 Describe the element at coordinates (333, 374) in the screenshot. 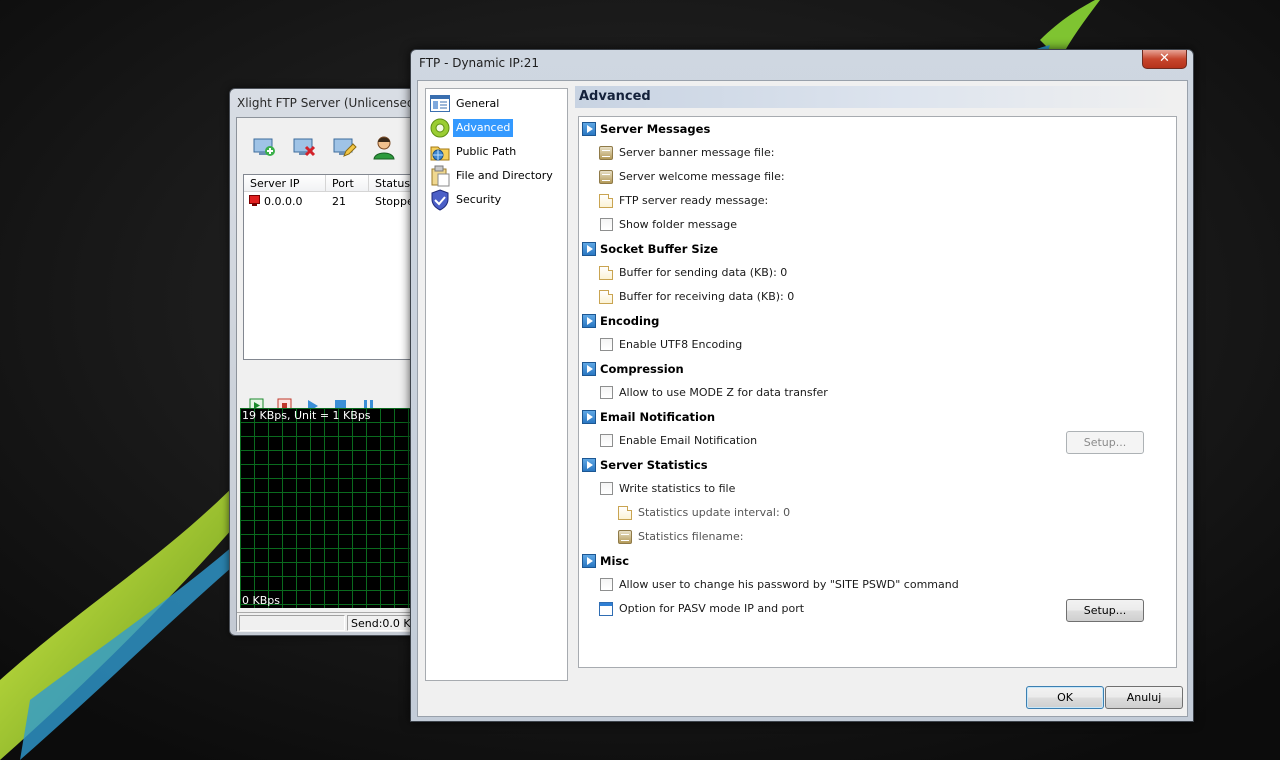

I see `main-window-client: Server IP Port Status 0.0.0.0 21 Stoppe` at that location.